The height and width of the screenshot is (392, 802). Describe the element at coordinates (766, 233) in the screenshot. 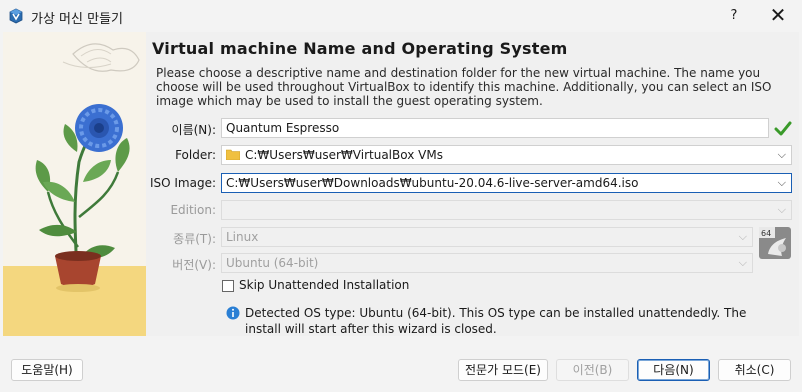

I see `os-badge-text: 64` at that location.